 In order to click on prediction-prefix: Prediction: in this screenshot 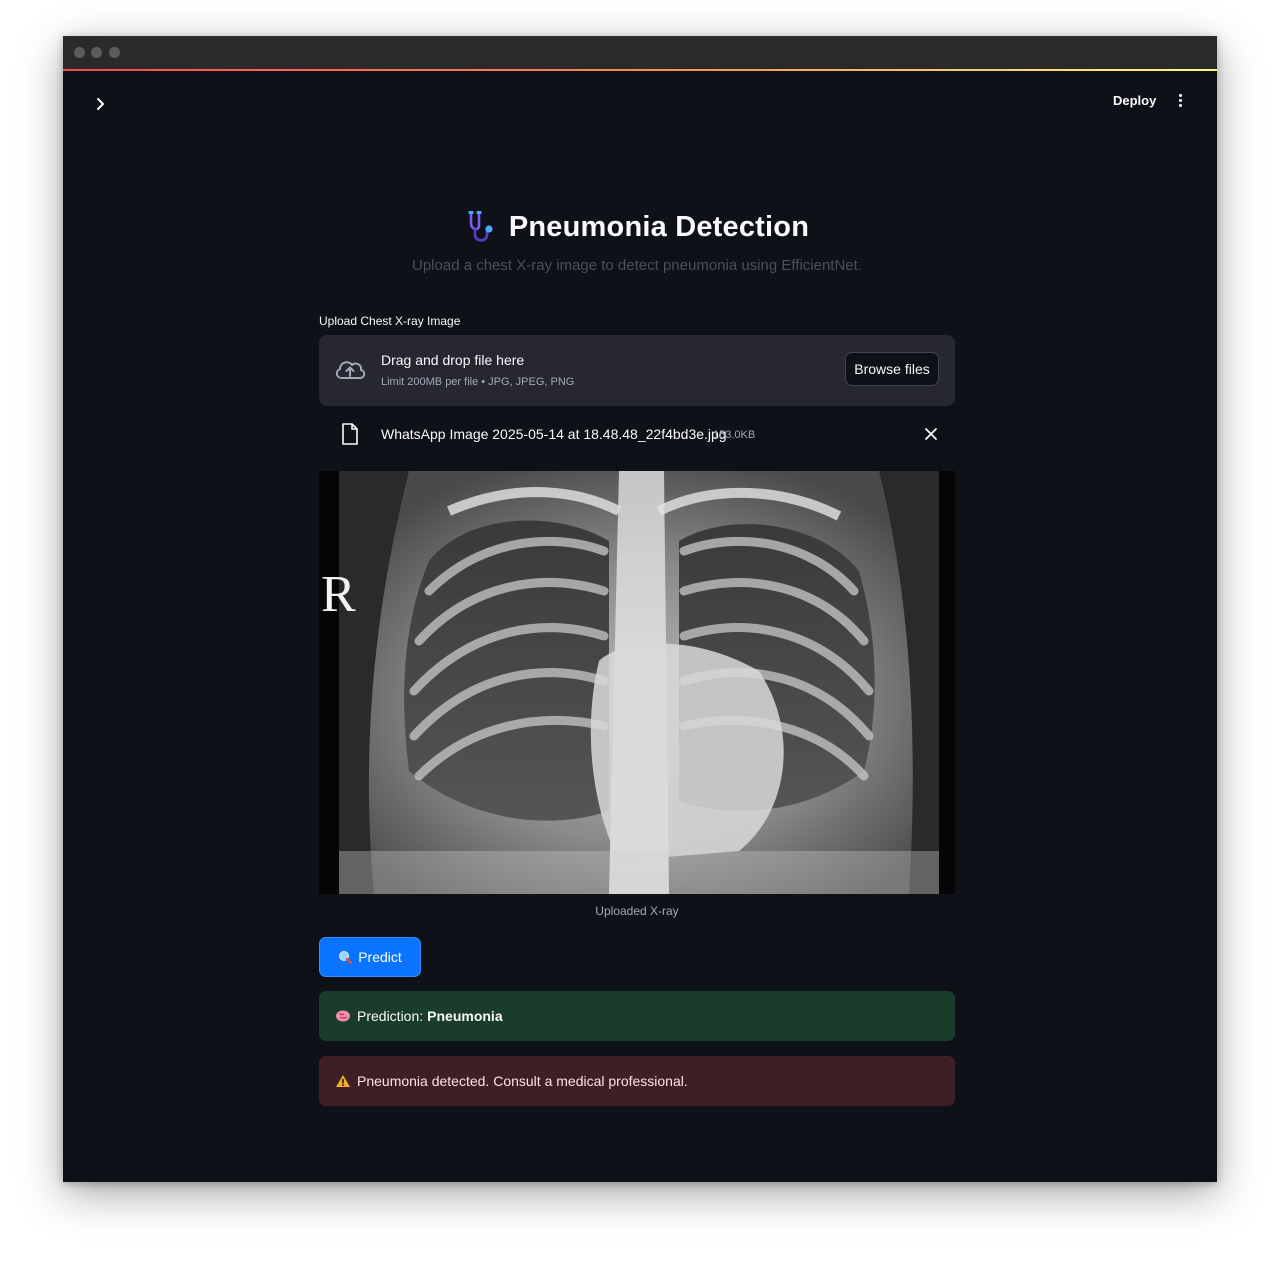, I will do `click(390, 1016)`.